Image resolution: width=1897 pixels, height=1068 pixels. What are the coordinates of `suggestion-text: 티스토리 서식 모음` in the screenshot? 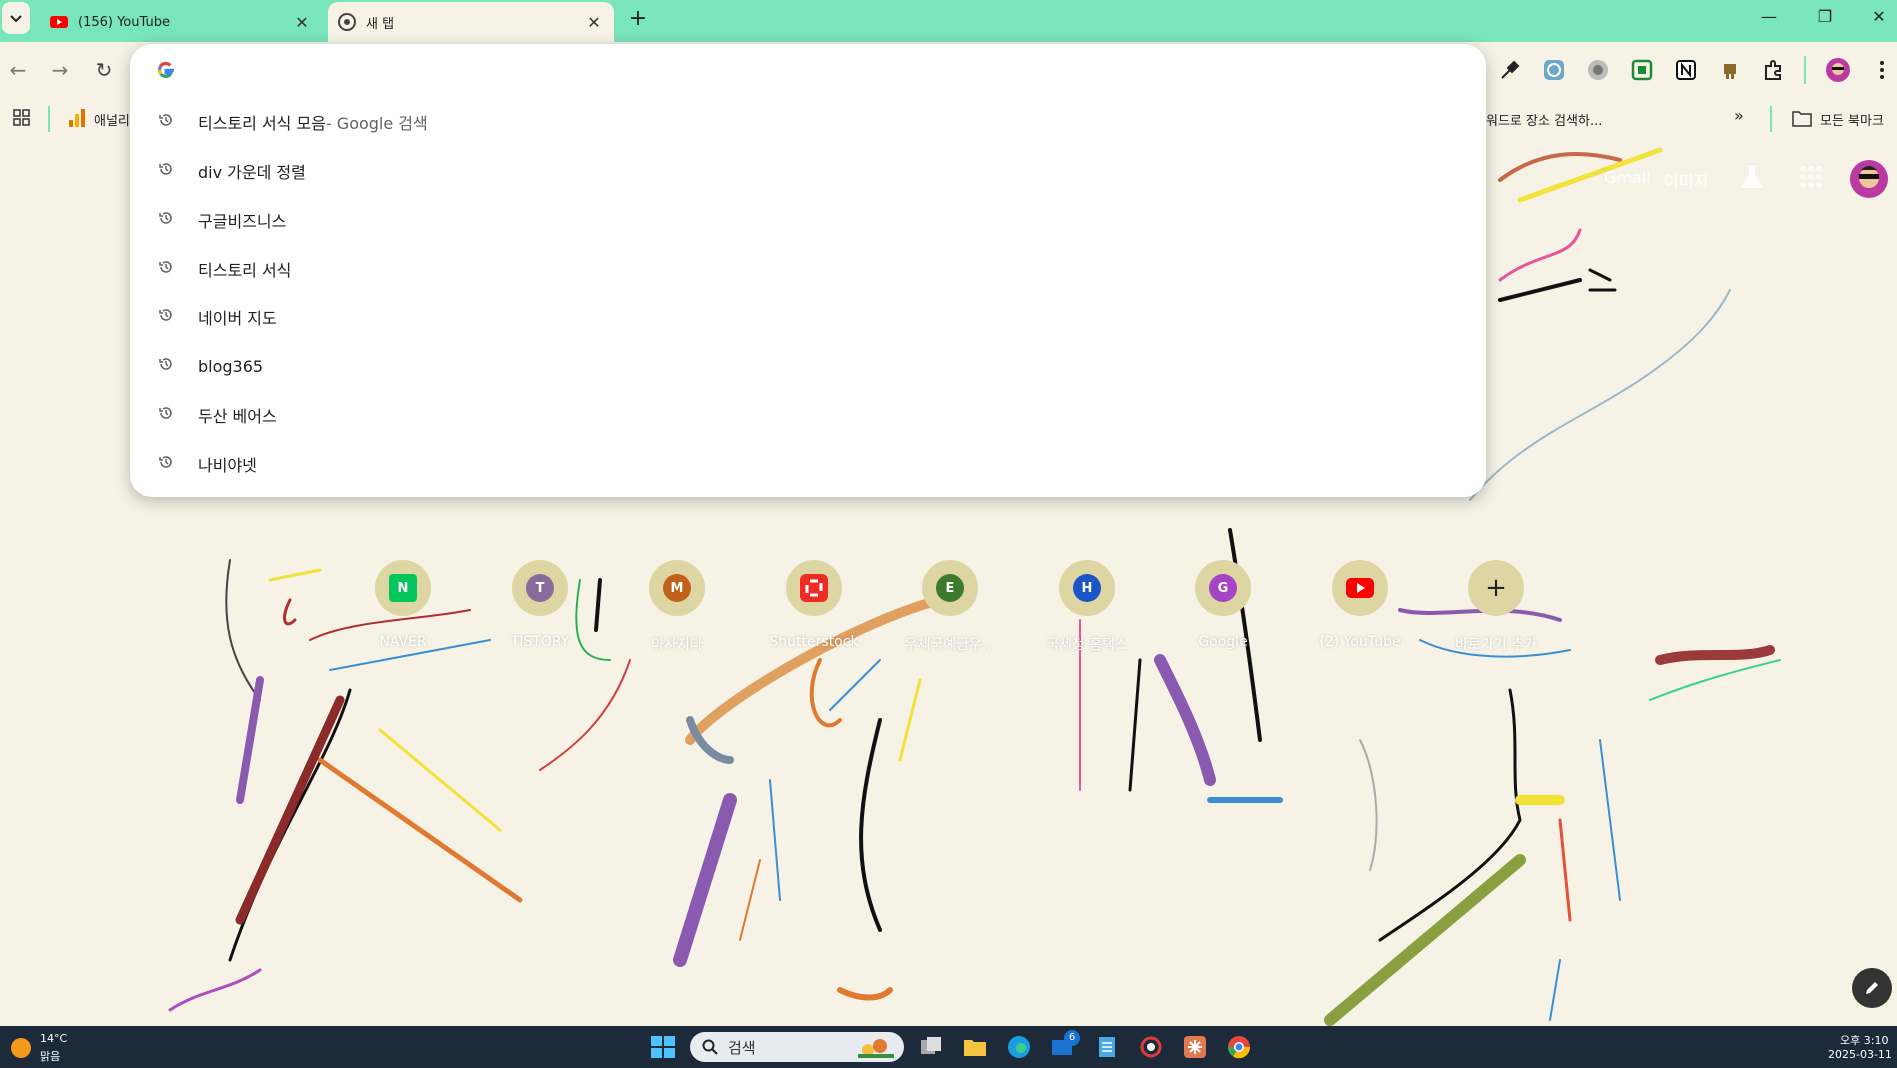 It's located at (262, 123).